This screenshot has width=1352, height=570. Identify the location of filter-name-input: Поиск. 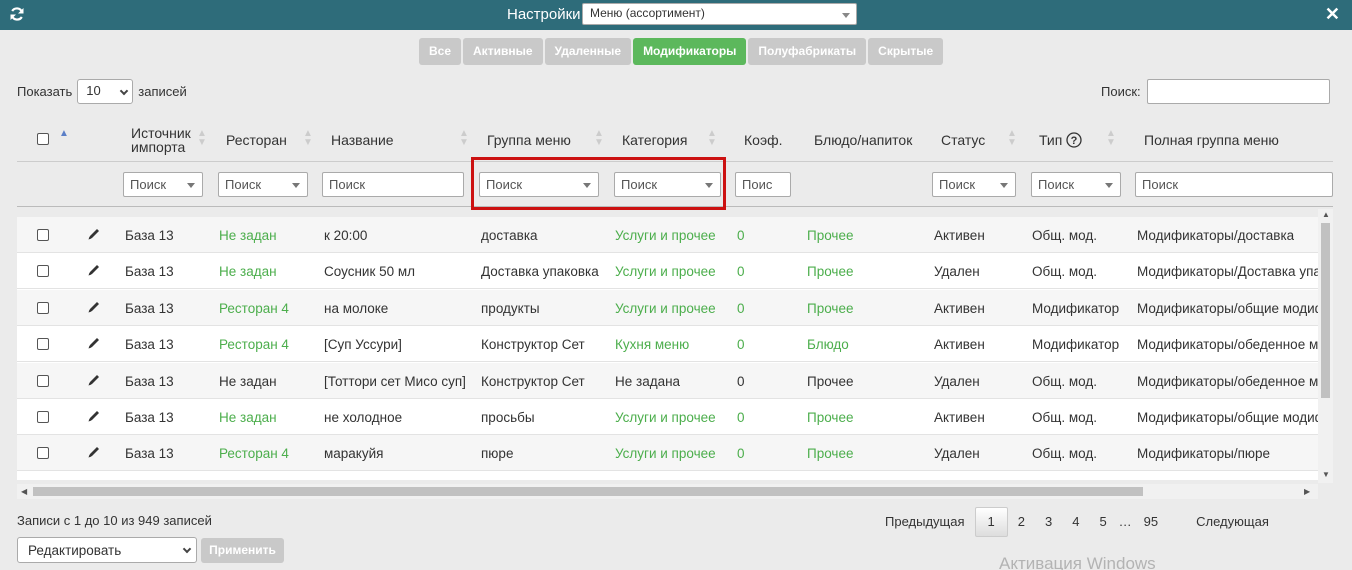
(393, 184).